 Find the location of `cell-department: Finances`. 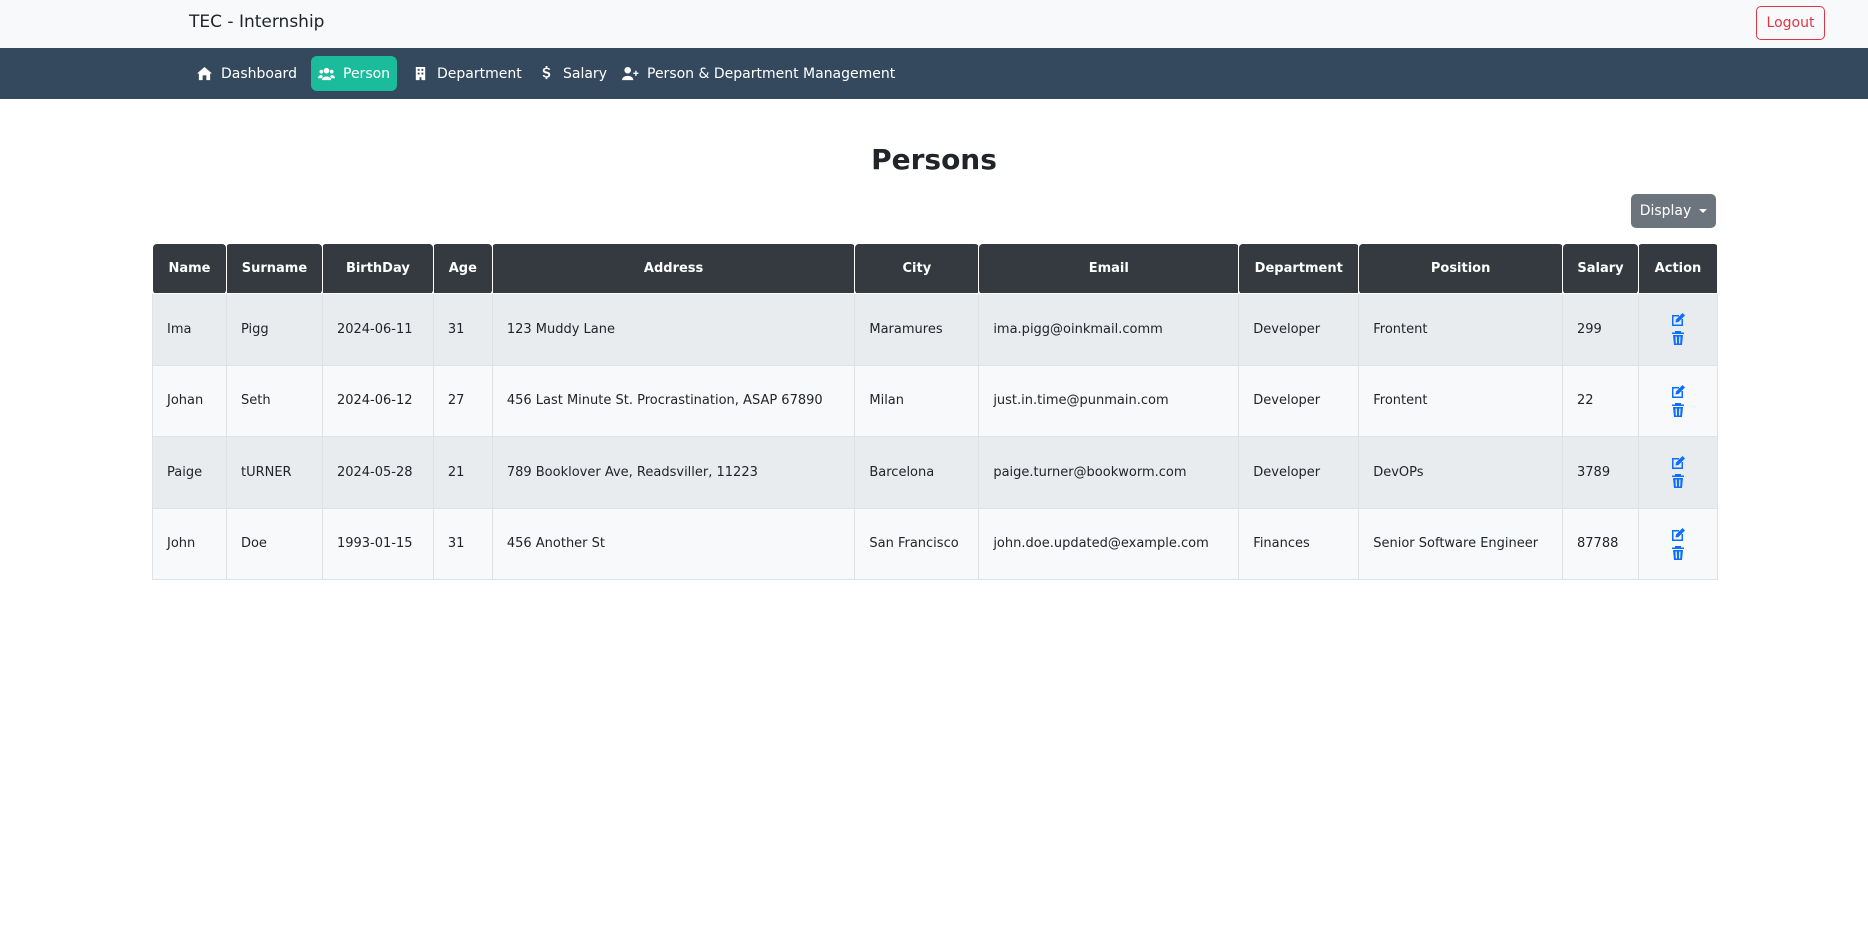

cell-department: Finances is located at coordinates (1299, 543).